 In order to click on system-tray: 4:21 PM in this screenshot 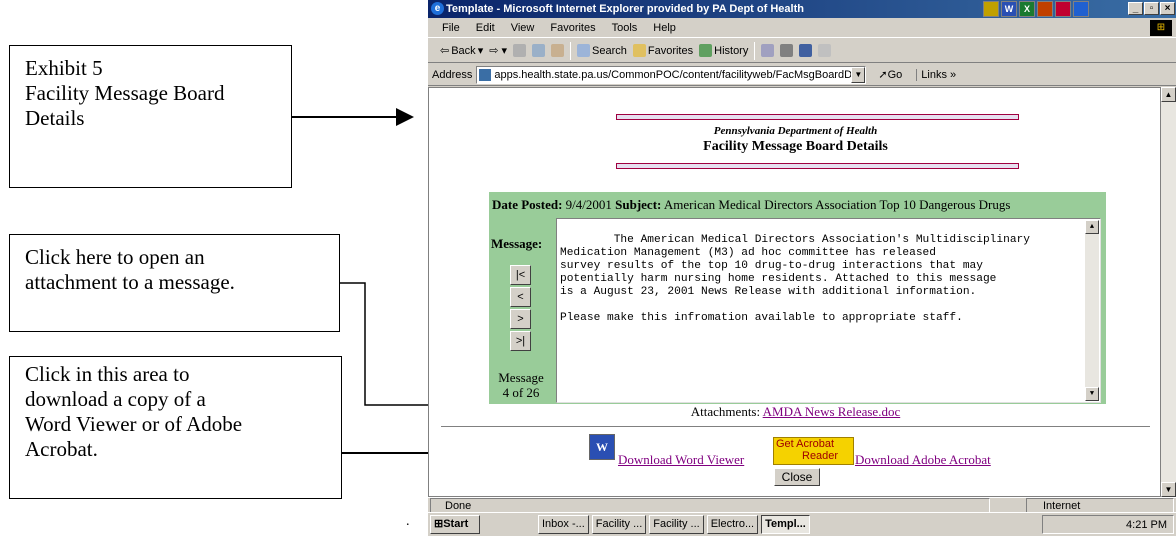, I will do `click(1108, 524)`.